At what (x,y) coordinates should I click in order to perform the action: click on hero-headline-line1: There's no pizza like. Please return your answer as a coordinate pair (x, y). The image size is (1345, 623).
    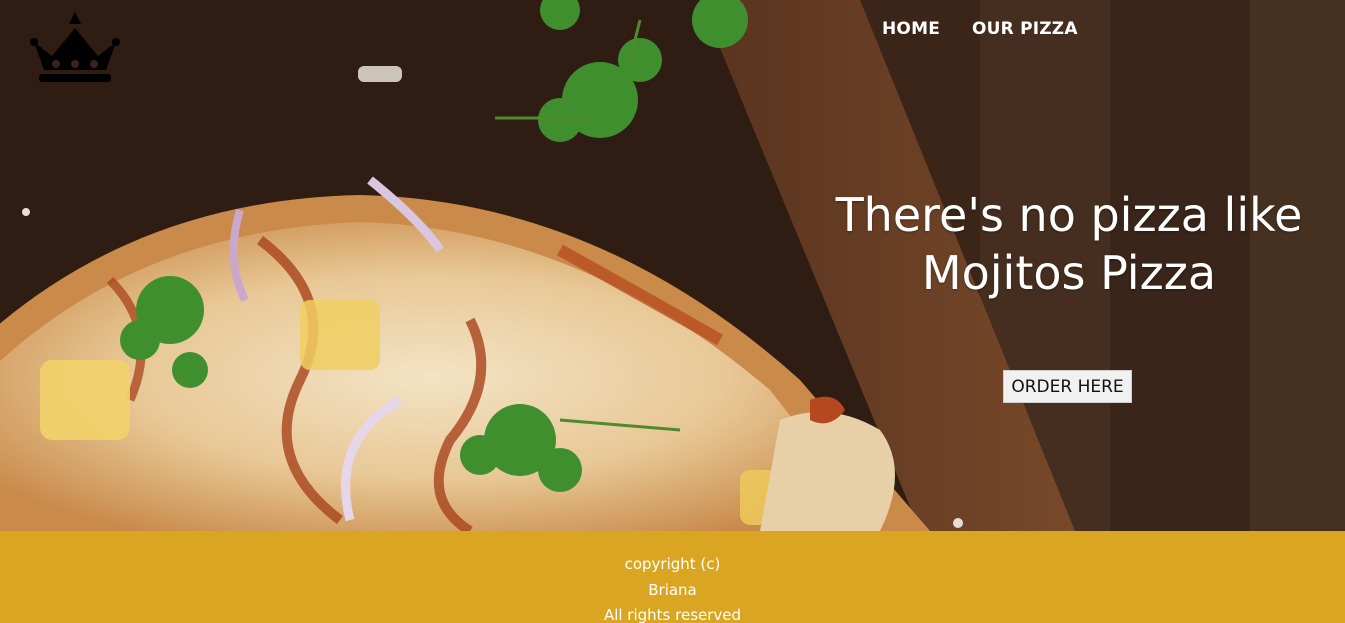
    Looking at the image, I should click on (1069, 215).